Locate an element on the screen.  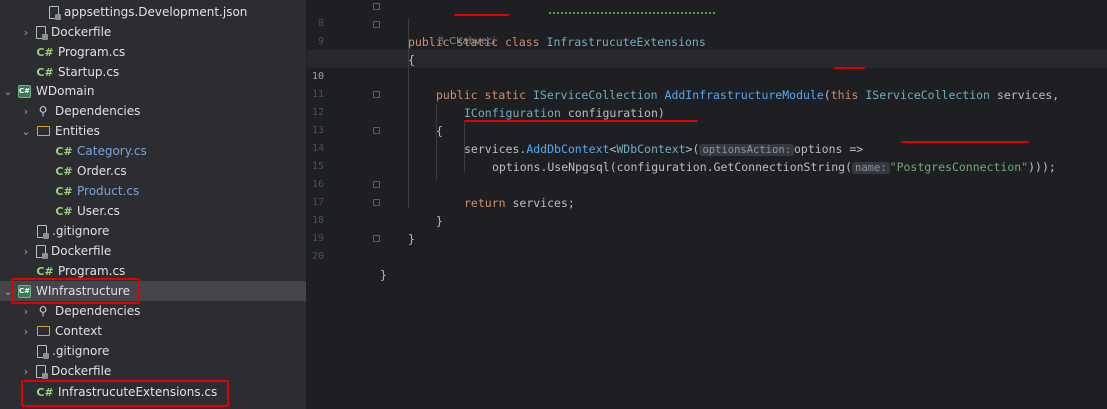
code-line: 12 { is located at coordinates (707, 112).